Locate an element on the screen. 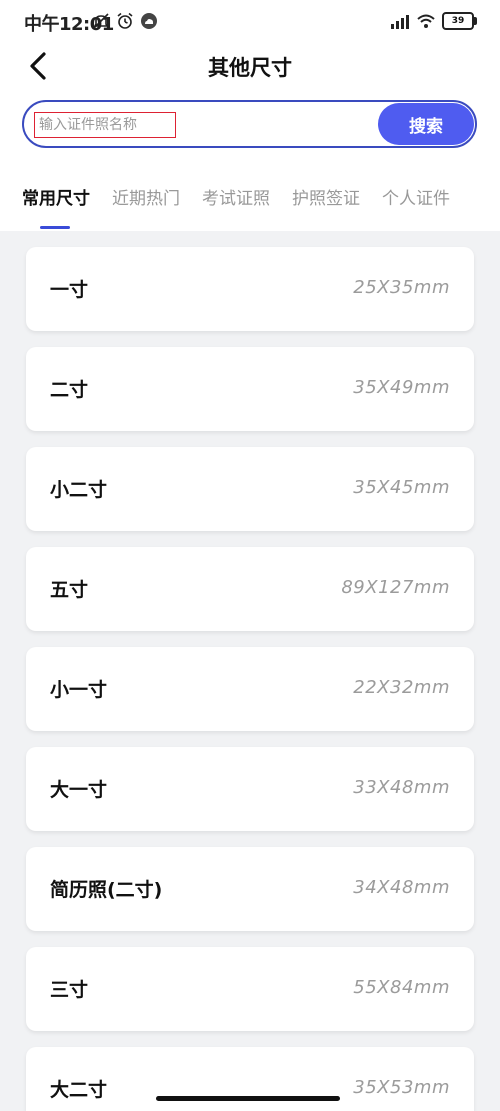 The image size is (500, 1111). size-name: 小一寸 is located at coordinates (79, 690).